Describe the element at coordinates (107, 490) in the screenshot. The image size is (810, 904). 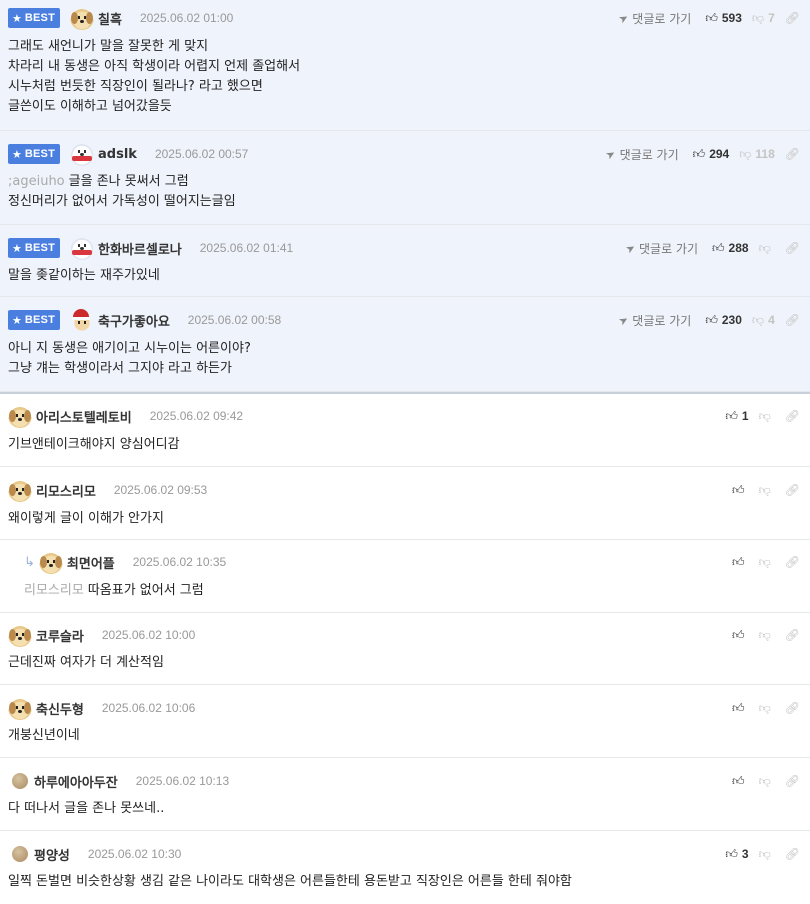
I see `comment-header: 리모스리모 2025.06.02 09:53` at that location.